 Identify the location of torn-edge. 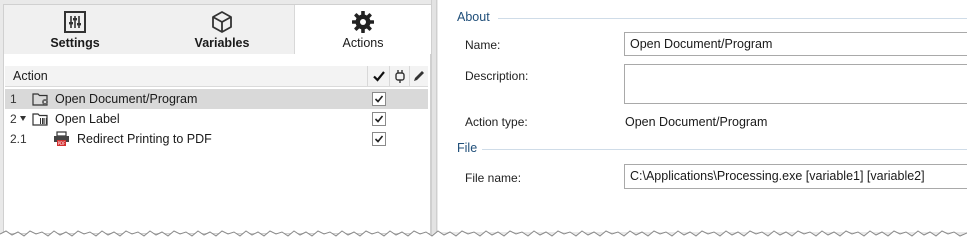
(483, 235).